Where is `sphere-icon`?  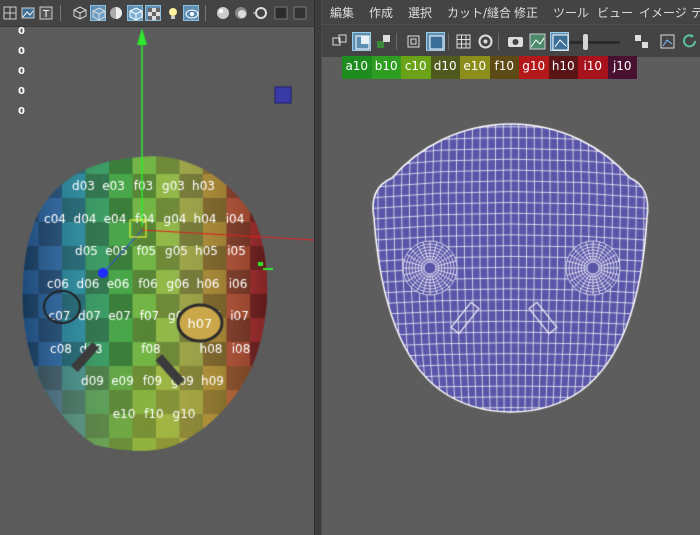
sphere-icon is located at coordinates (223, 13).